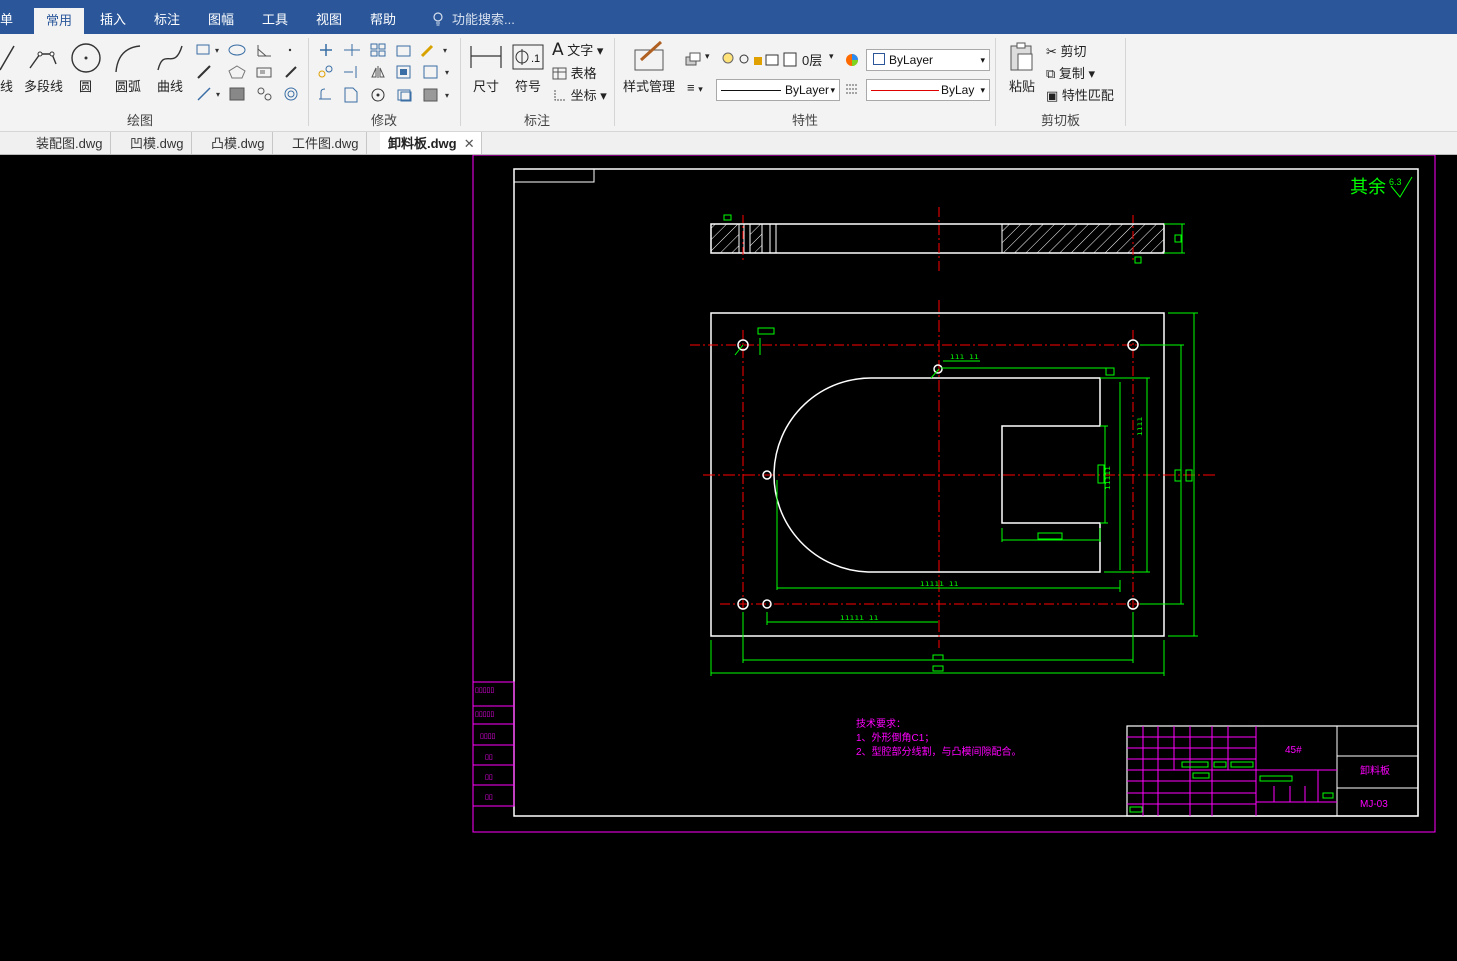  Describe the element at coordinates (583, 73) in the screenshot. I see `table-label: 表格` at that location.